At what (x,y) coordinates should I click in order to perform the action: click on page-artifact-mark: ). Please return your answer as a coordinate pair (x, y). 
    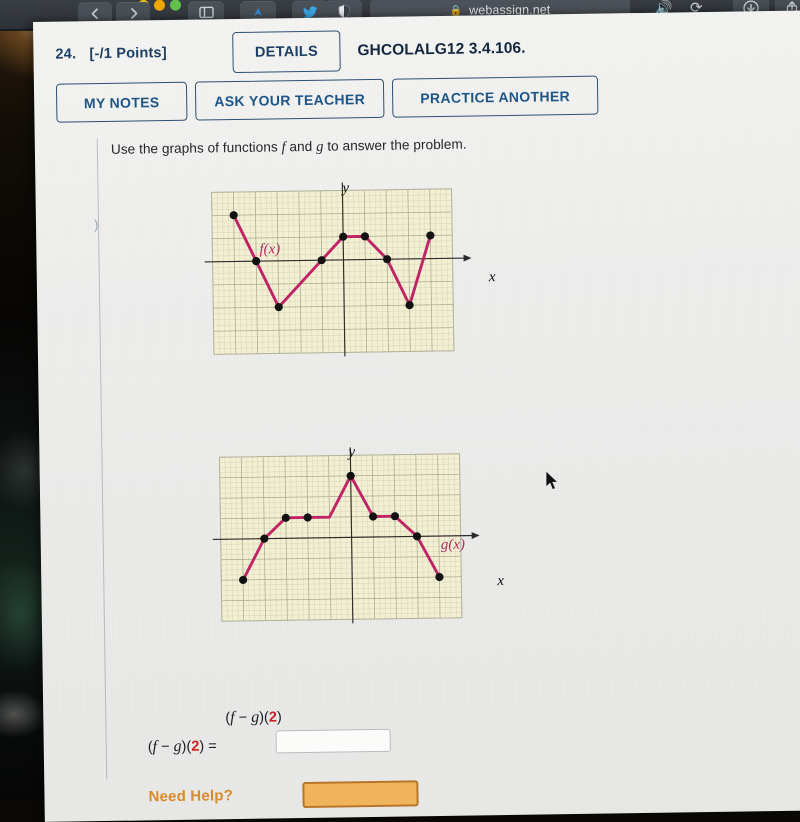
    Looking at the image, I should click on (96, 225).